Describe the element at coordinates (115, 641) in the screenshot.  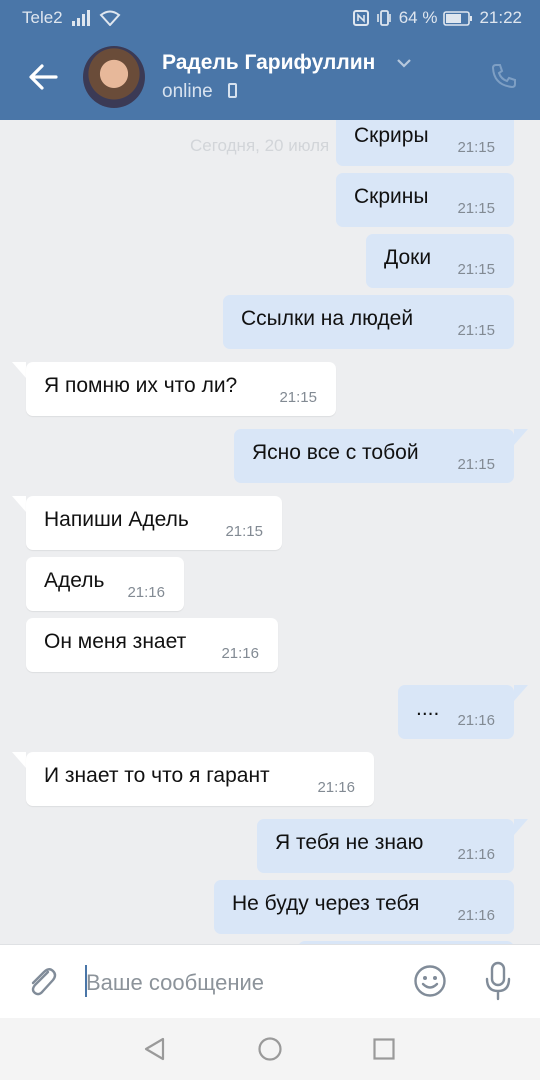
I see `message-text: Он меня знает` at that location.